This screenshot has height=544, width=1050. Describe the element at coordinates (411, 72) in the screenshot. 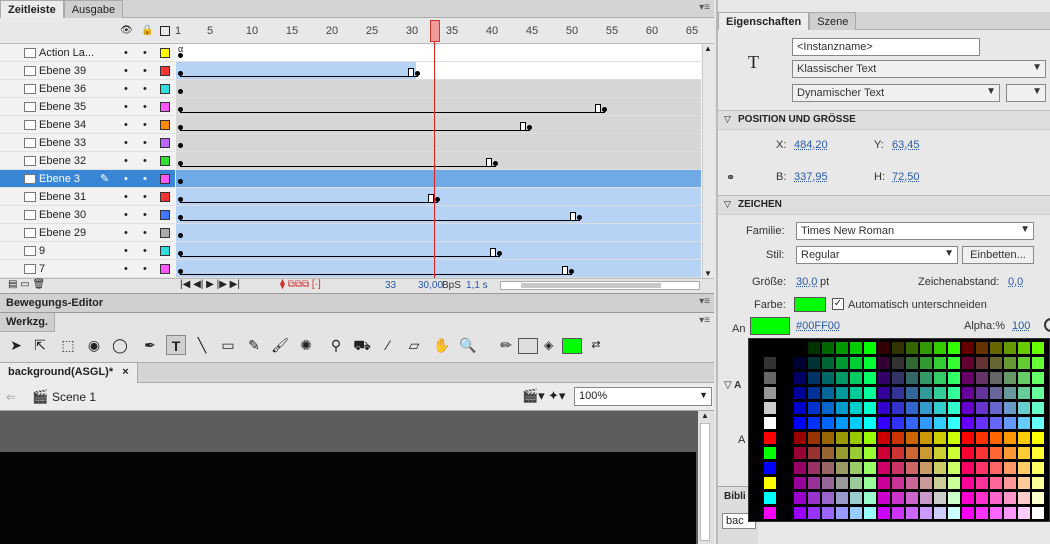

I see `end-frame-box` at that location.